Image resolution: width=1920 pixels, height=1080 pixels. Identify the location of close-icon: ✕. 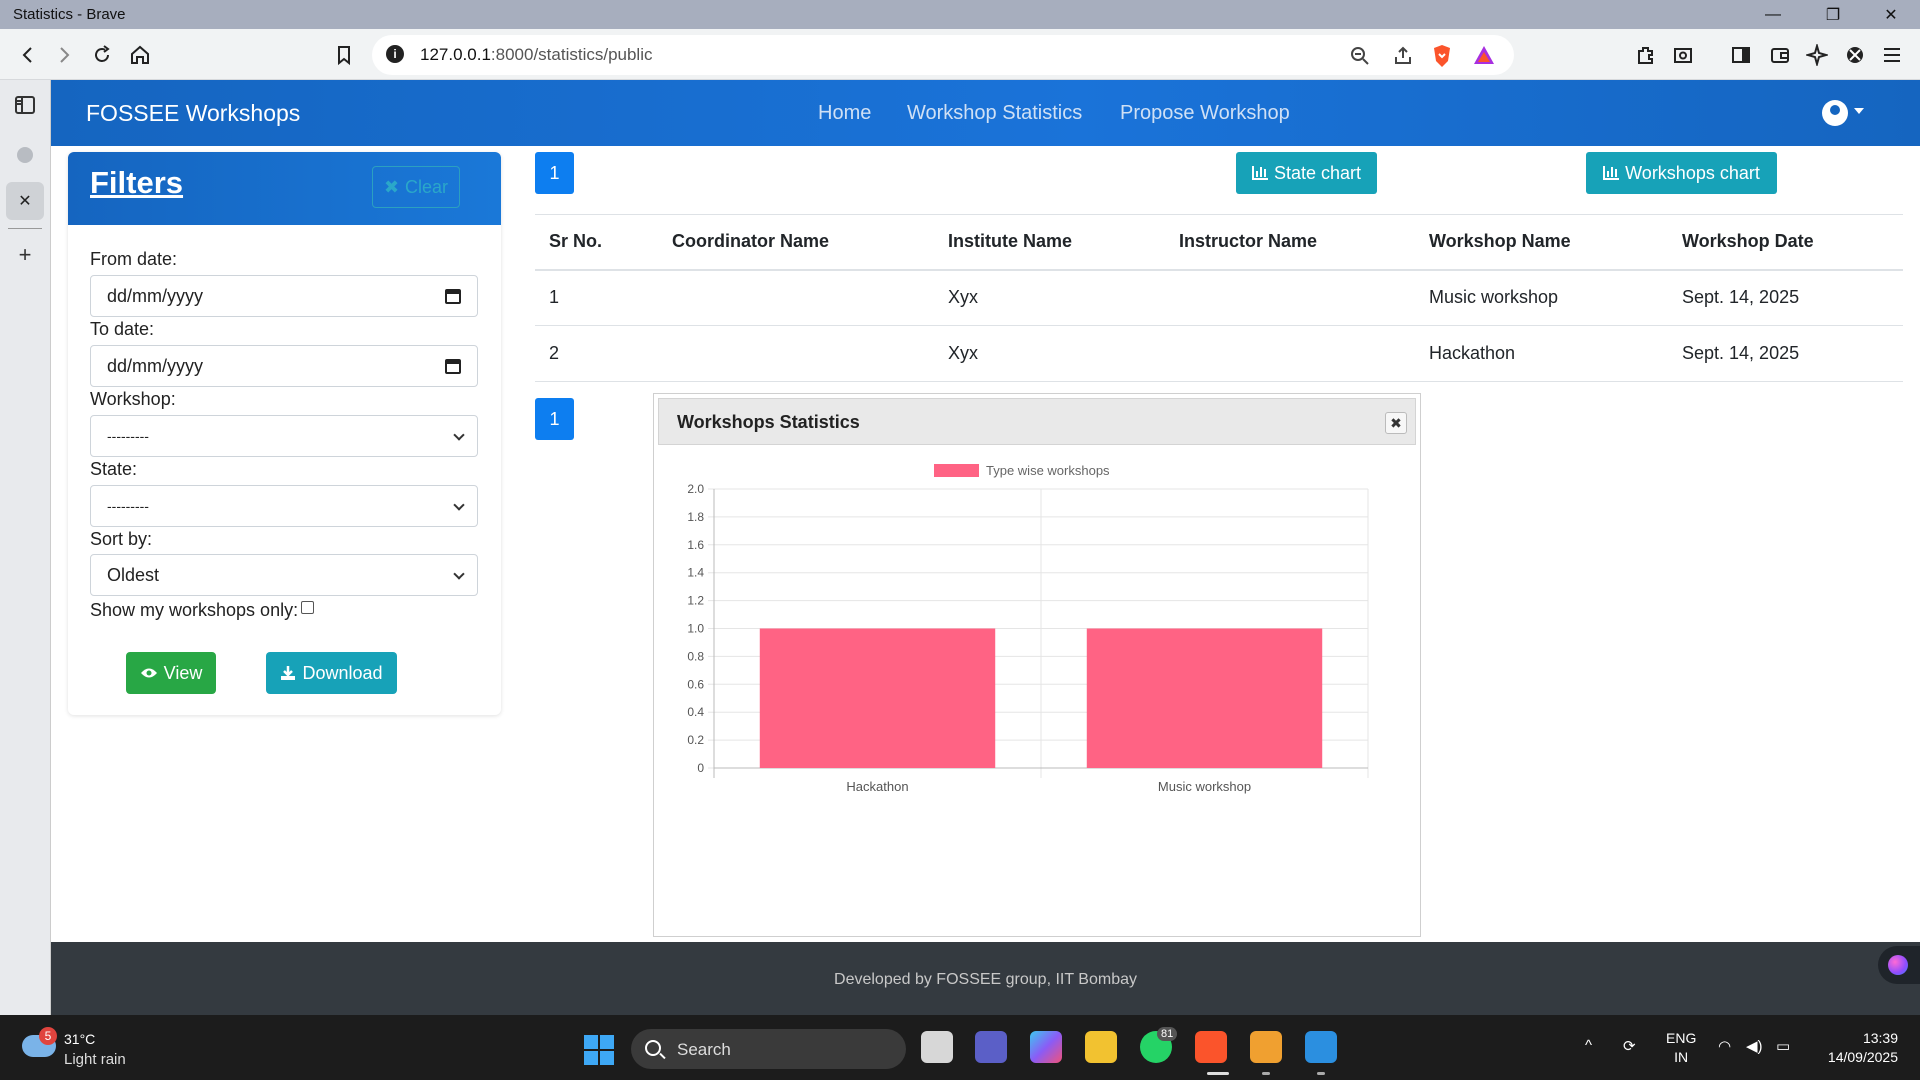
(1891, 15).